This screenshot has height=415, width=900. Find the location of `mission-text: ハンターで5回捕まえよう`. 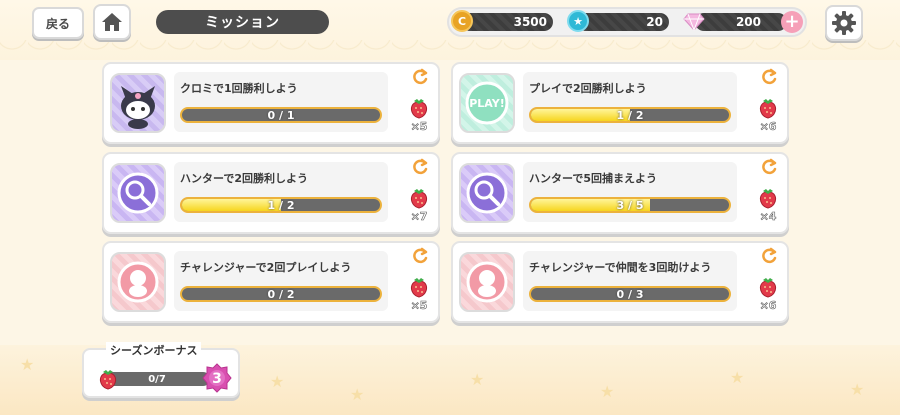

mission-text: ハンターで5回捕まえよう is located at coordinates (593, 178).